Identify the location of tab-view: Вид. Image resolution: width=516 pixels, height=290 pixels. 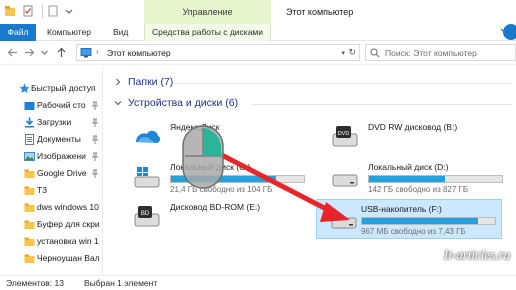
(120, 32).